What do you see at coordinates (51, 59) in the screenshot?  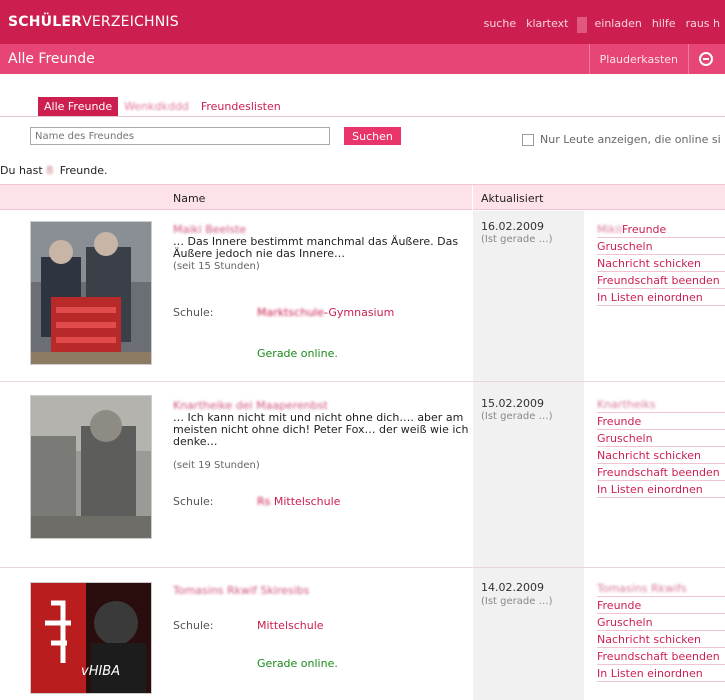 I see `page-title: Alle Freunde` at bounding box center [51, 59].